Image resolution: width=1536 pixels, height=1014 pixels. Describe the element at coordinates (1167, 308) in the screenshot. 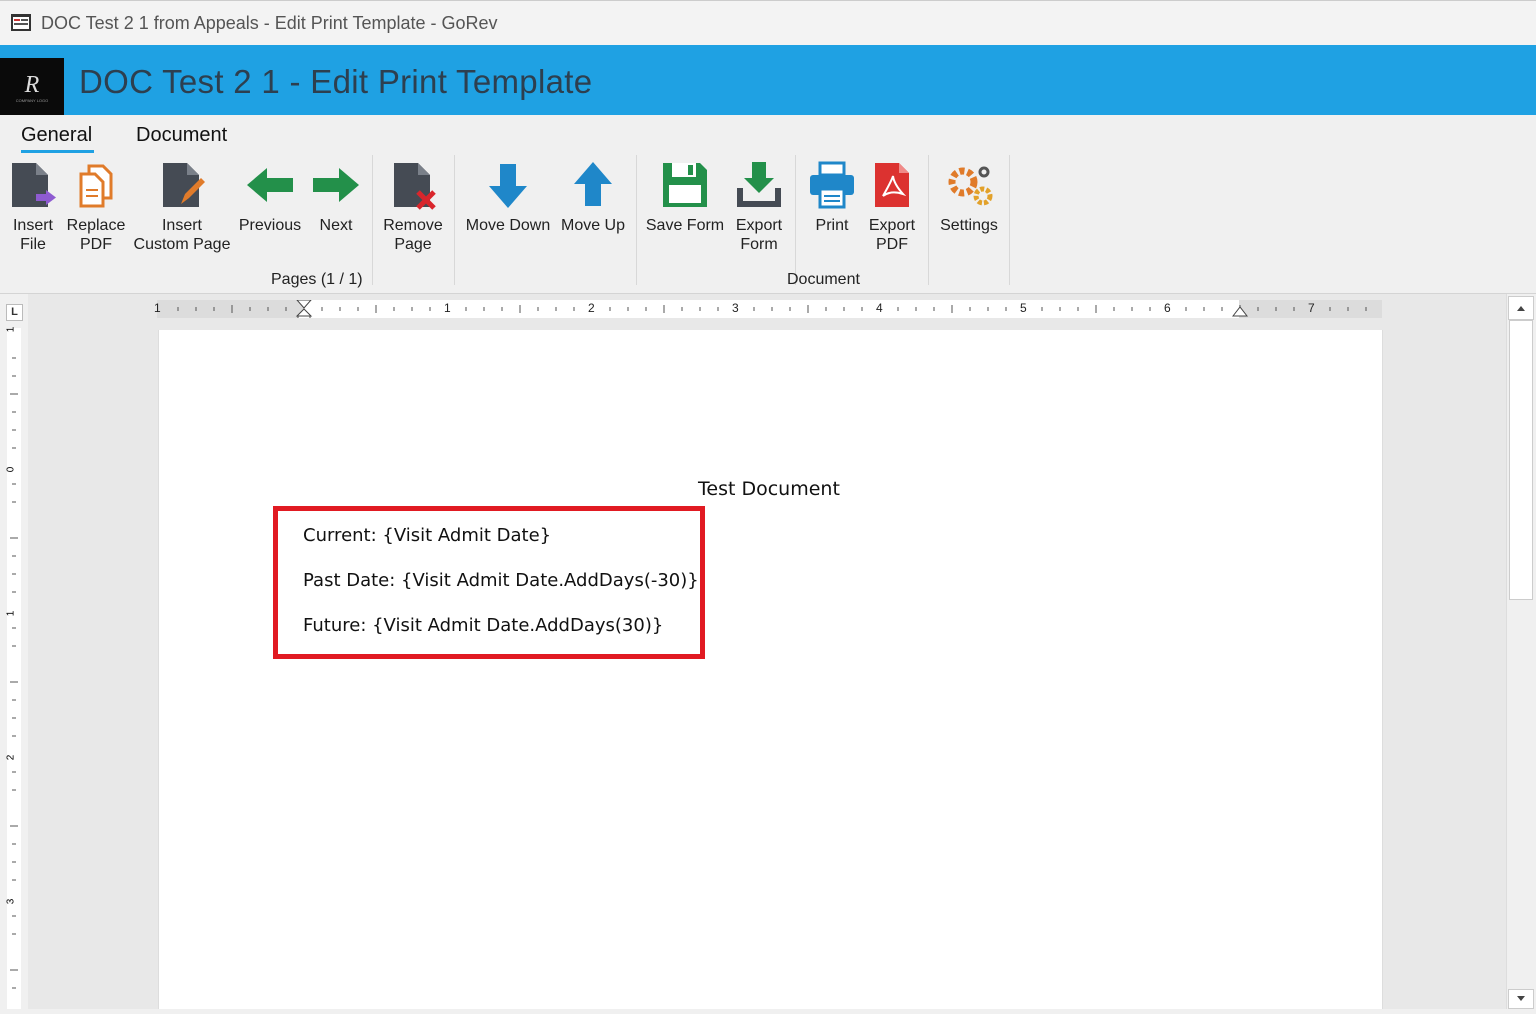

I see `hruler-label: 6` at that location.